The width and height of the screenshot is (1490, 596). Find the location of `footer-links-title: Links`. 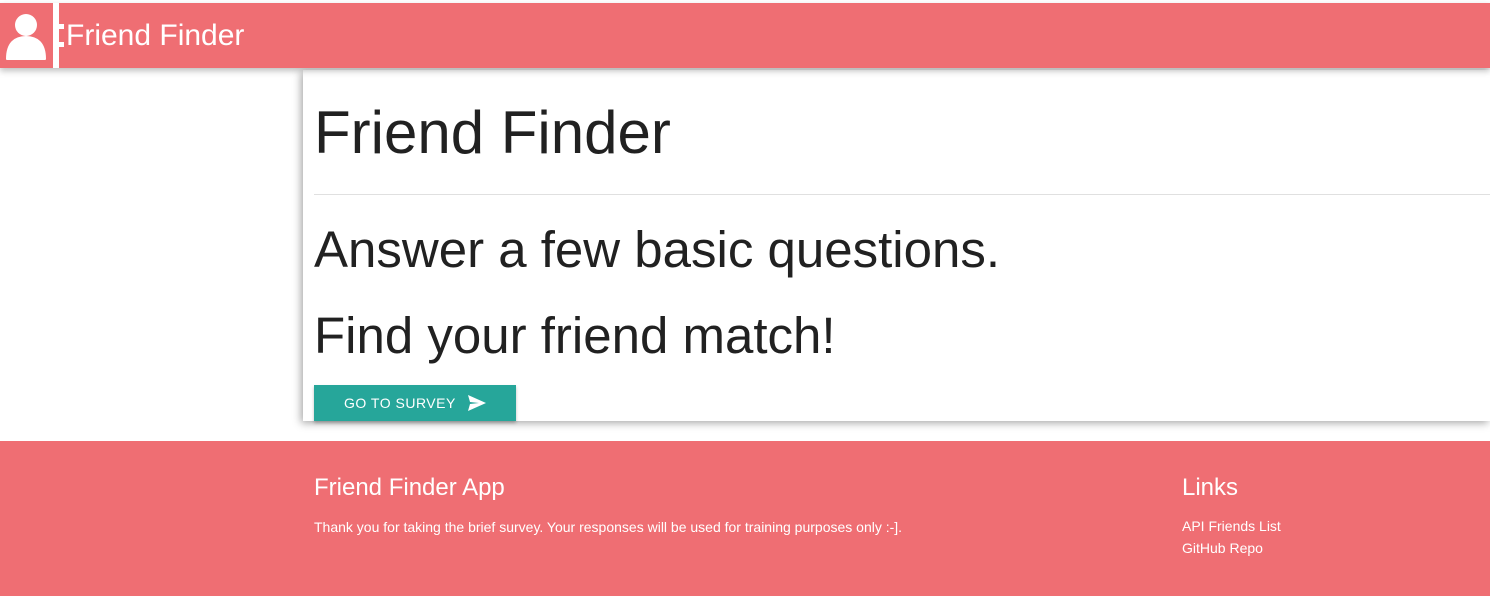

footer-links-title: Links is located at coordinates (1210, 487).